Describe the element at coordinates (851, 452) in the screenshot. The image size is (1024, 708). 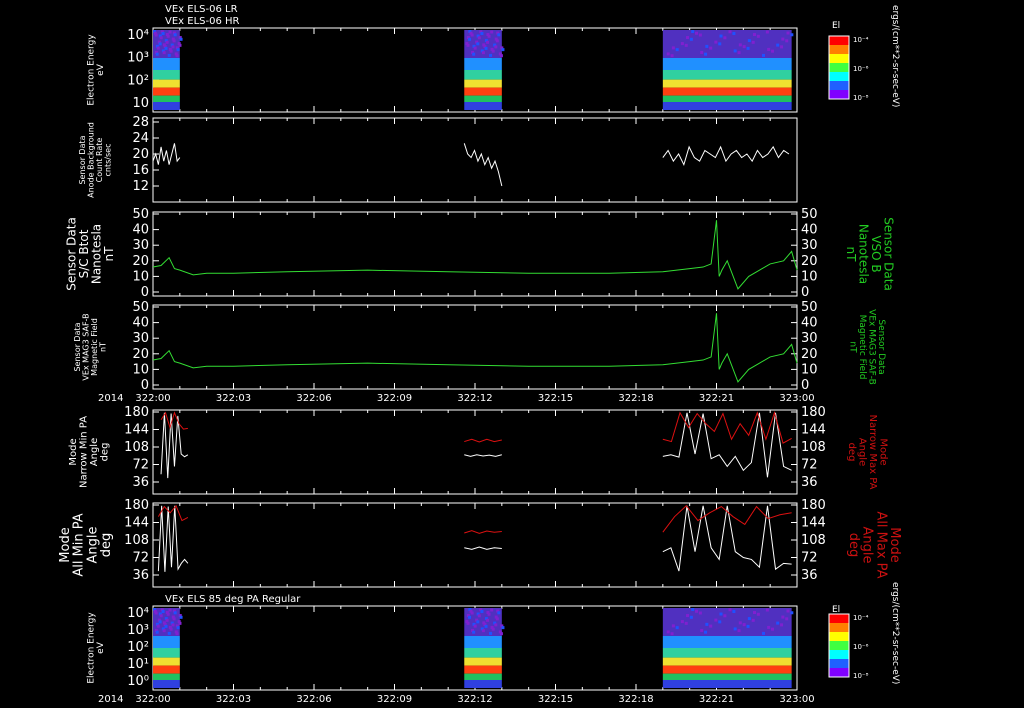
I see `pa_narrow-right-label-line: deg` at that location.